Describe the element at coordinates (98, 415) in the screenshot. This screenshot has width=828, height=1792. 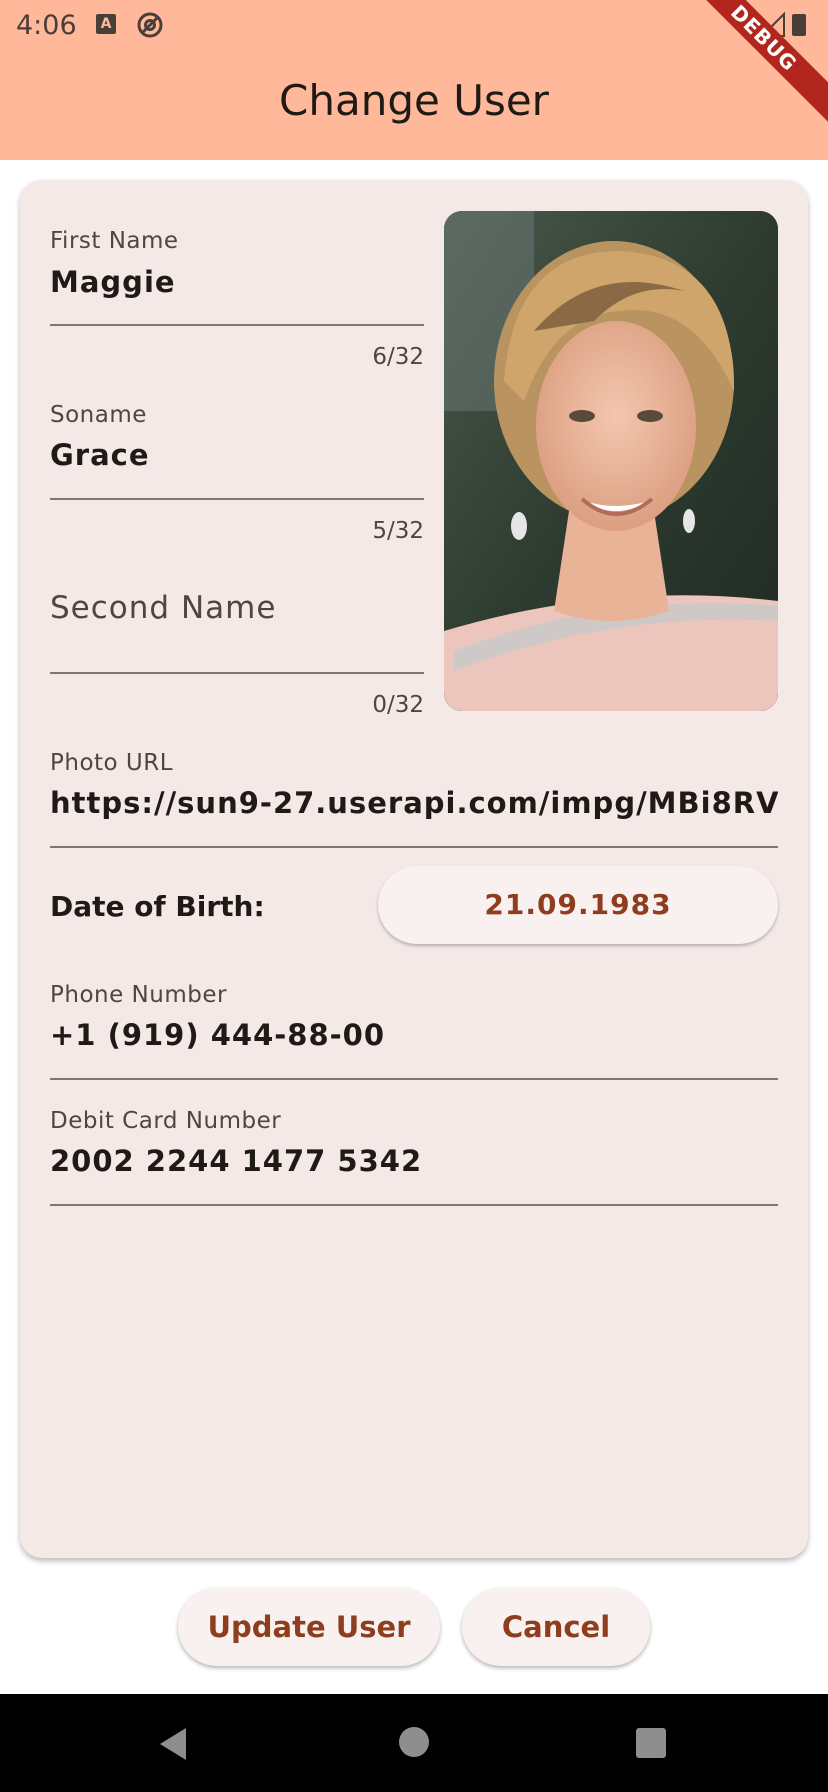
I see `soname-label: Soname` at that location.